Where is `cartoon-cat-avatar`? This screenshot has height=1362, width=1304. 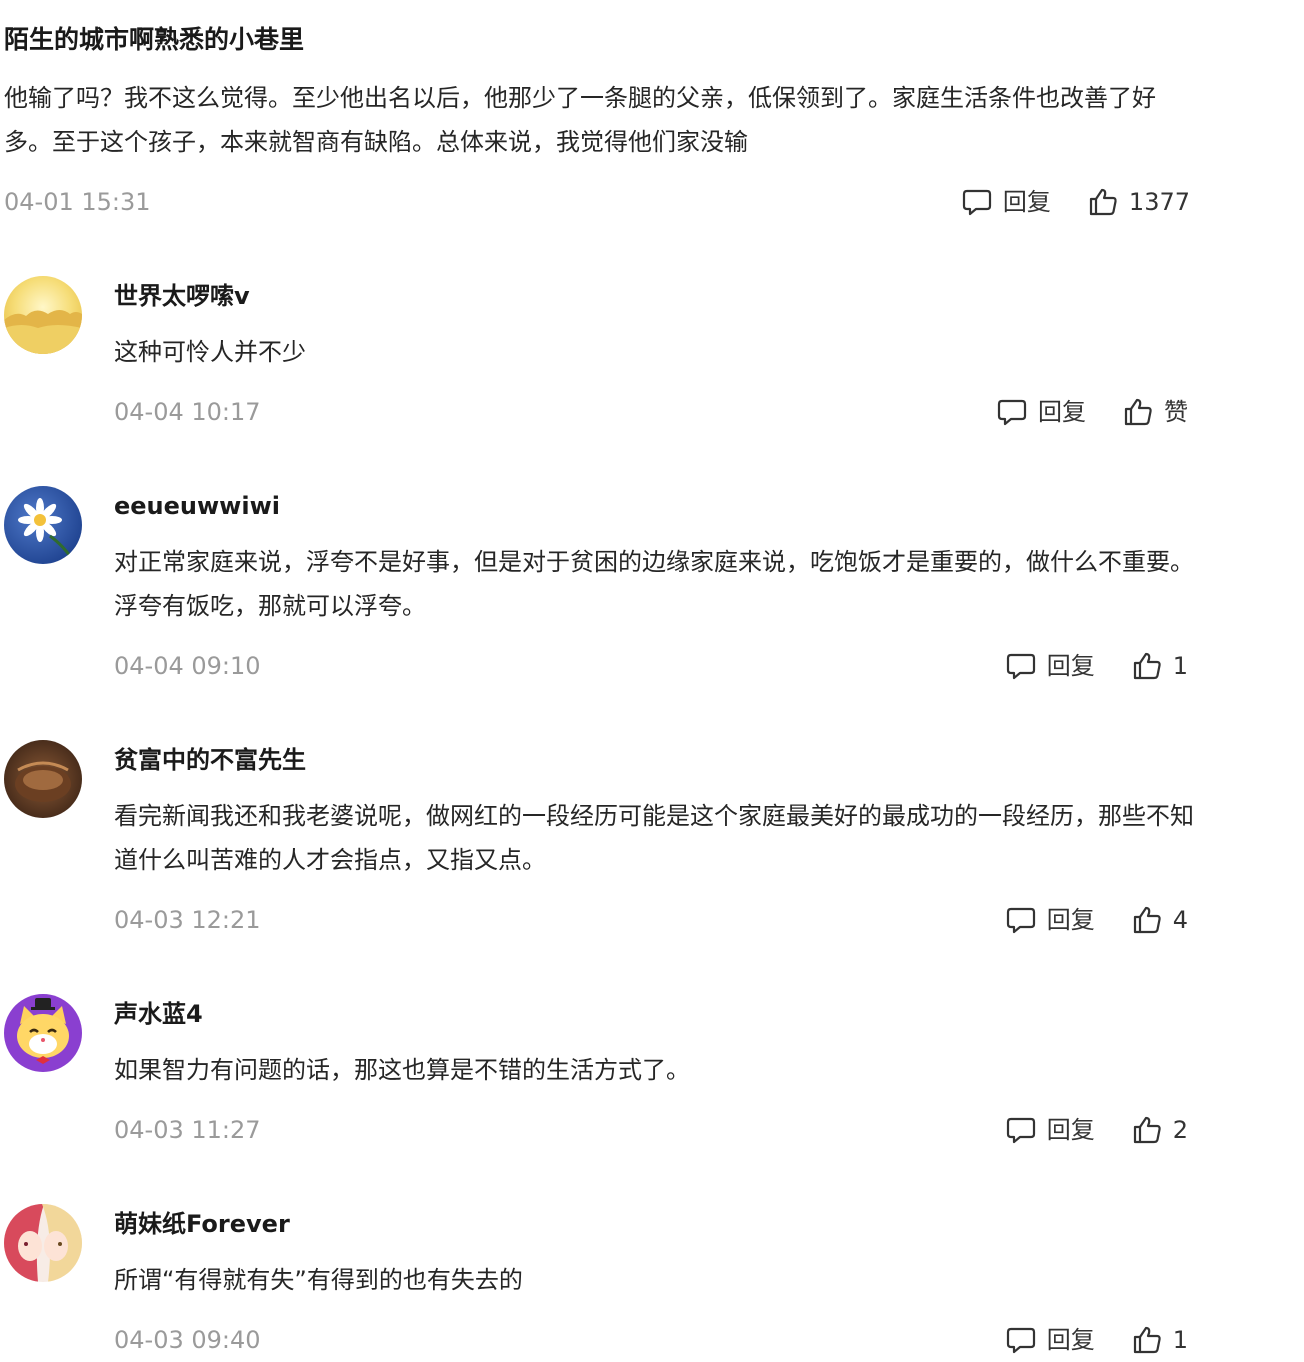
cartoon-cat-avatar is located at coordinates (43, 1033).